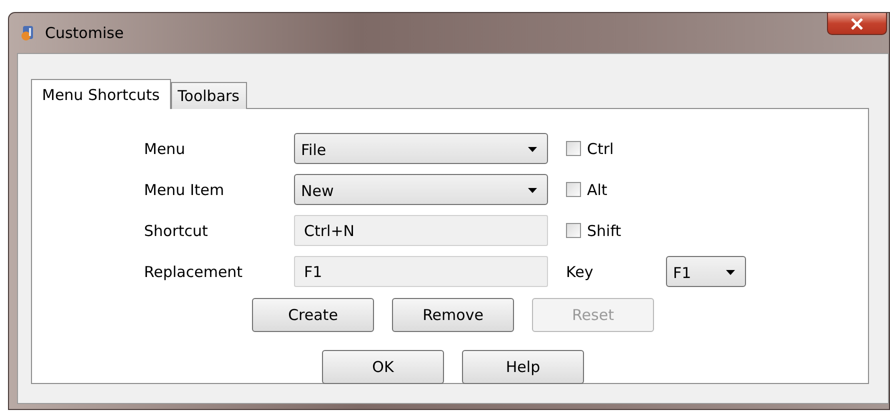 This screenshot has height=413, width=890. I want to click on field-label: Key, so click(580, 271).